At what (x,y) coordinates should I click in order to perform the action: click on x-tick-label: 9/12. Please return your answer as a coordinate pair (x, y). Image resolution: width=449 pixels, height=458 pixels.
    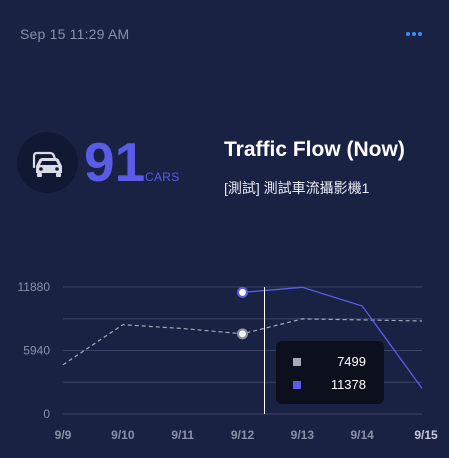
    Looking at the image, I should click on (243, 435).